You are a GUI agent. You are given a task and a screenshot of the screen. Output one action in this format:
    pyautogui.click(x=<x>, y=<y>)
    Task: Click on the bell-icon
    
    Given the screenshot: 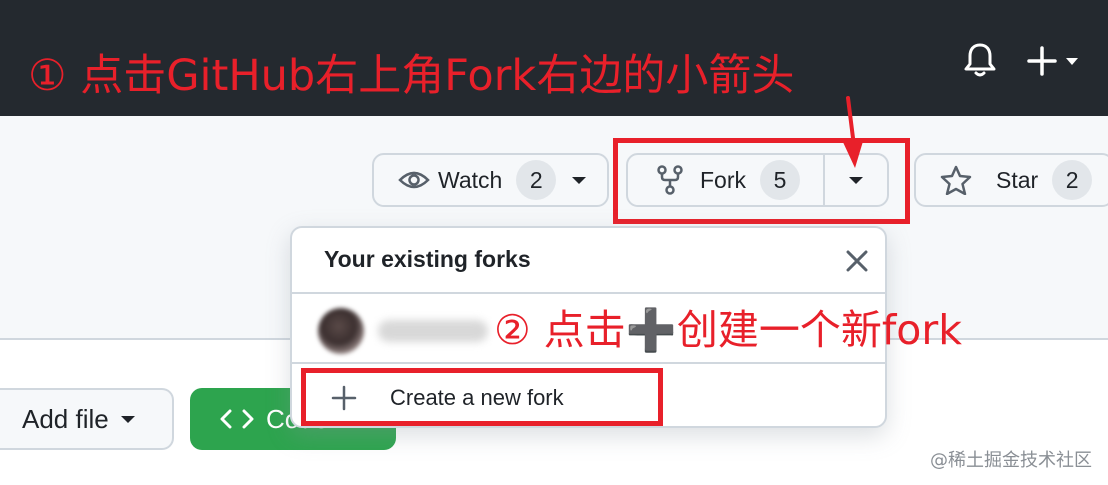 What is the action you would take?
    pyautogui.click(x=980, y=60)
    